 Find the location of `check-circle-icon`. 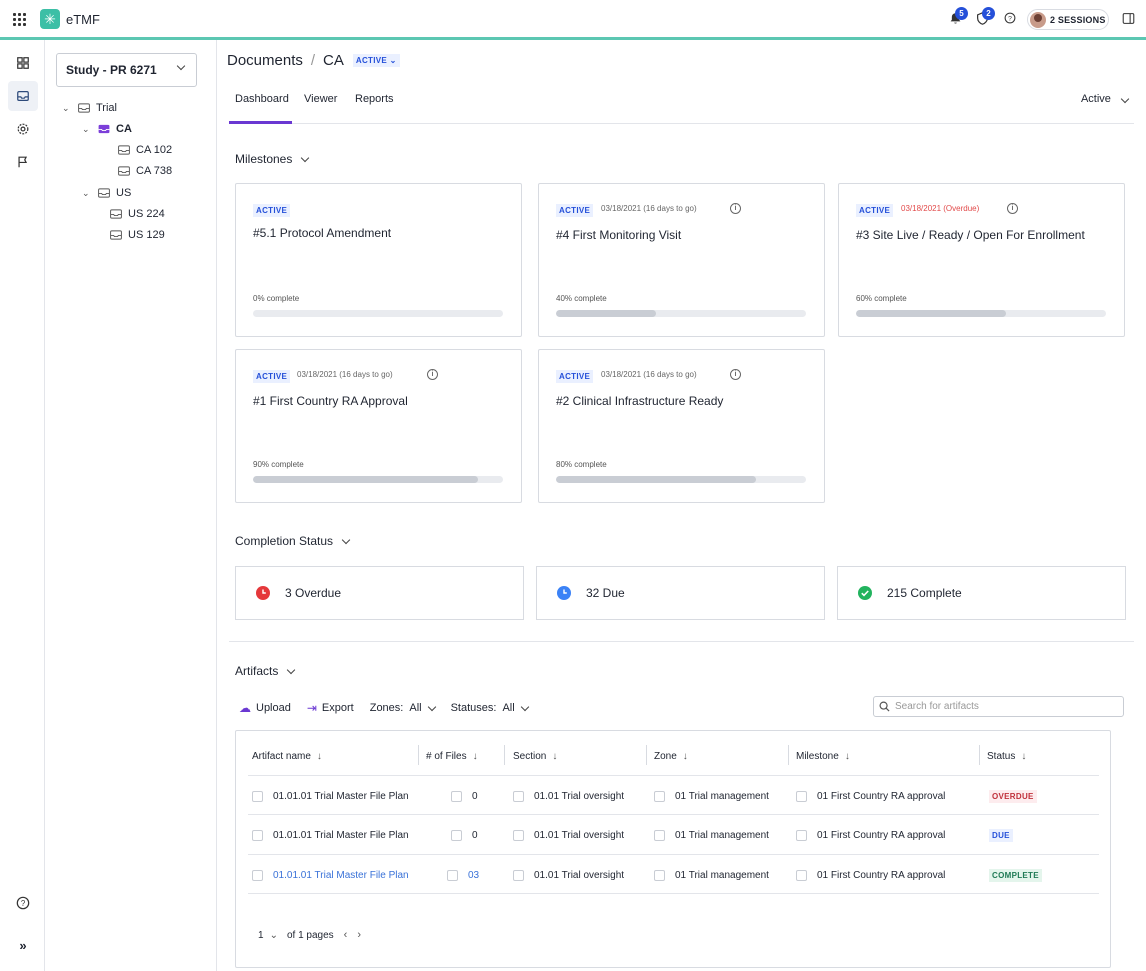

check-circle-icon is located at coordinates (865, 593).